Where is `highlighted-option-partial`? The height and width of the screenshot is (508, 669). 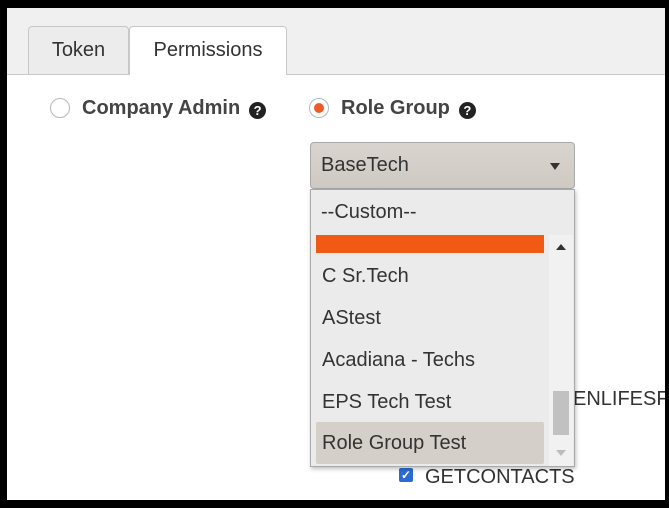
highlighted-option-partial is located at coordinates (430, 244).